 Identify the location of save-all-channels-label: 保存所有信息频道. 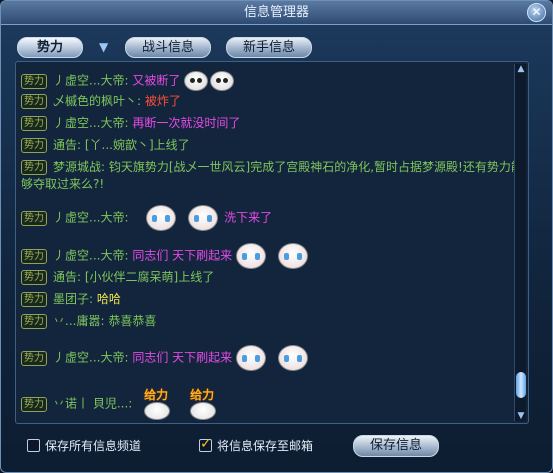
(93, 445).